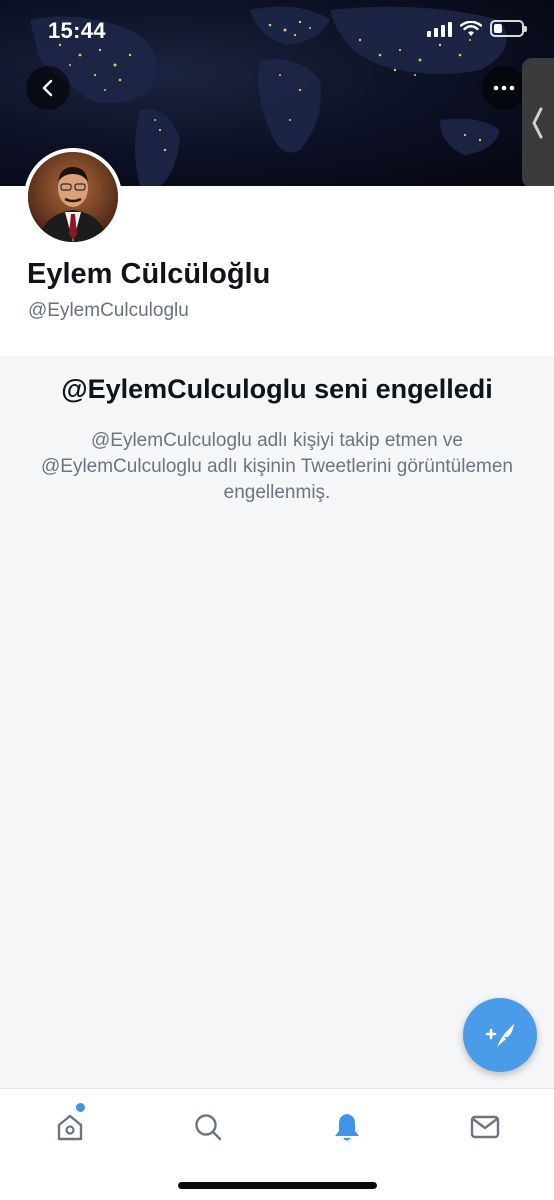 The width and height of the screenshot is (554, 1200). I want to click on profile-photo, so click(73, 197).